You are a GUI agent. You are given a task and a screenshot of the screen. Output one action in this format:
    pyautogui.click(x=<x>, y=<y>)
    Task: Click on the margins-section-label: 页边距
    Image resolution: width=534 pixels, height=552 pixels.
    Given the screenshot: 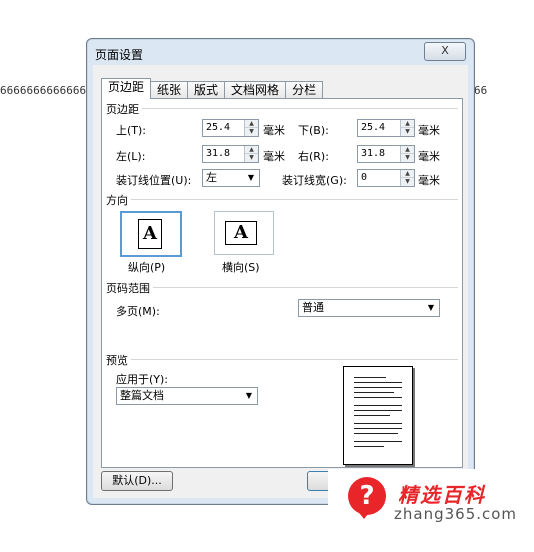 What is the action you would take?
    pyautogui.click(x=124, y=109)
    